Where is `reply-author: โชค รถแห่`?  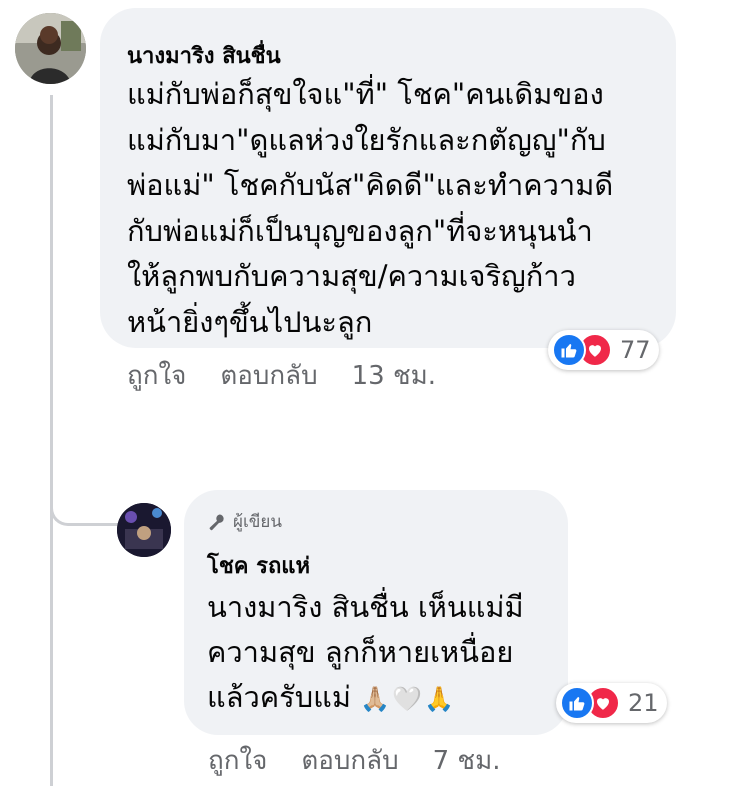
reply-author: โชค รถแห่ is located at coordinates (258, 565).